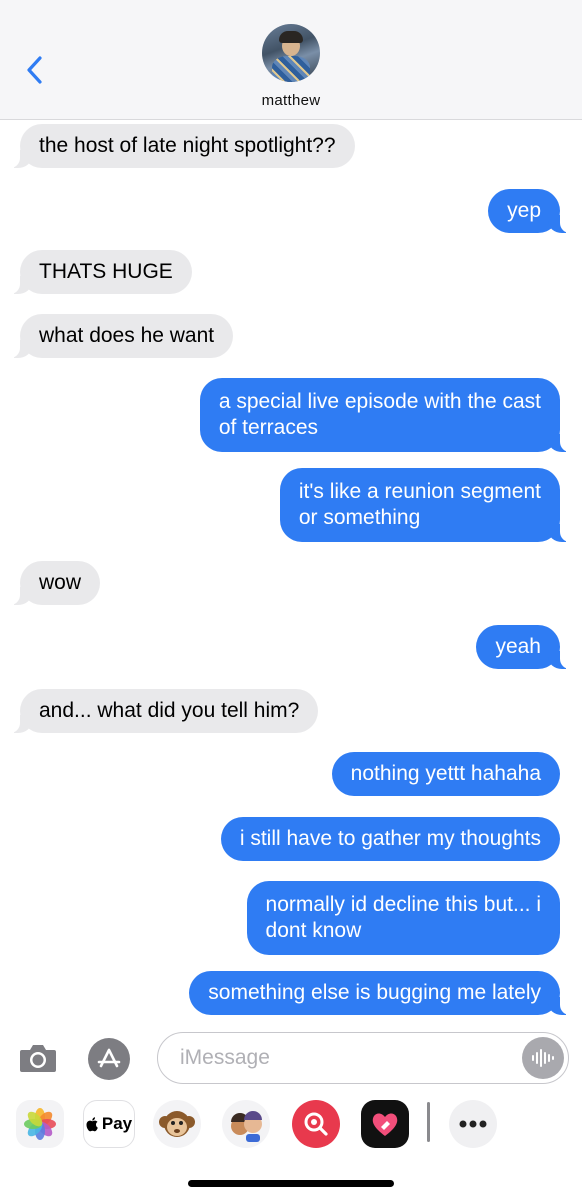 Image resolution: width=582 pixels, height=1200 pixels. I want to click on message-text: THATS HUGE, so click(106, 271).